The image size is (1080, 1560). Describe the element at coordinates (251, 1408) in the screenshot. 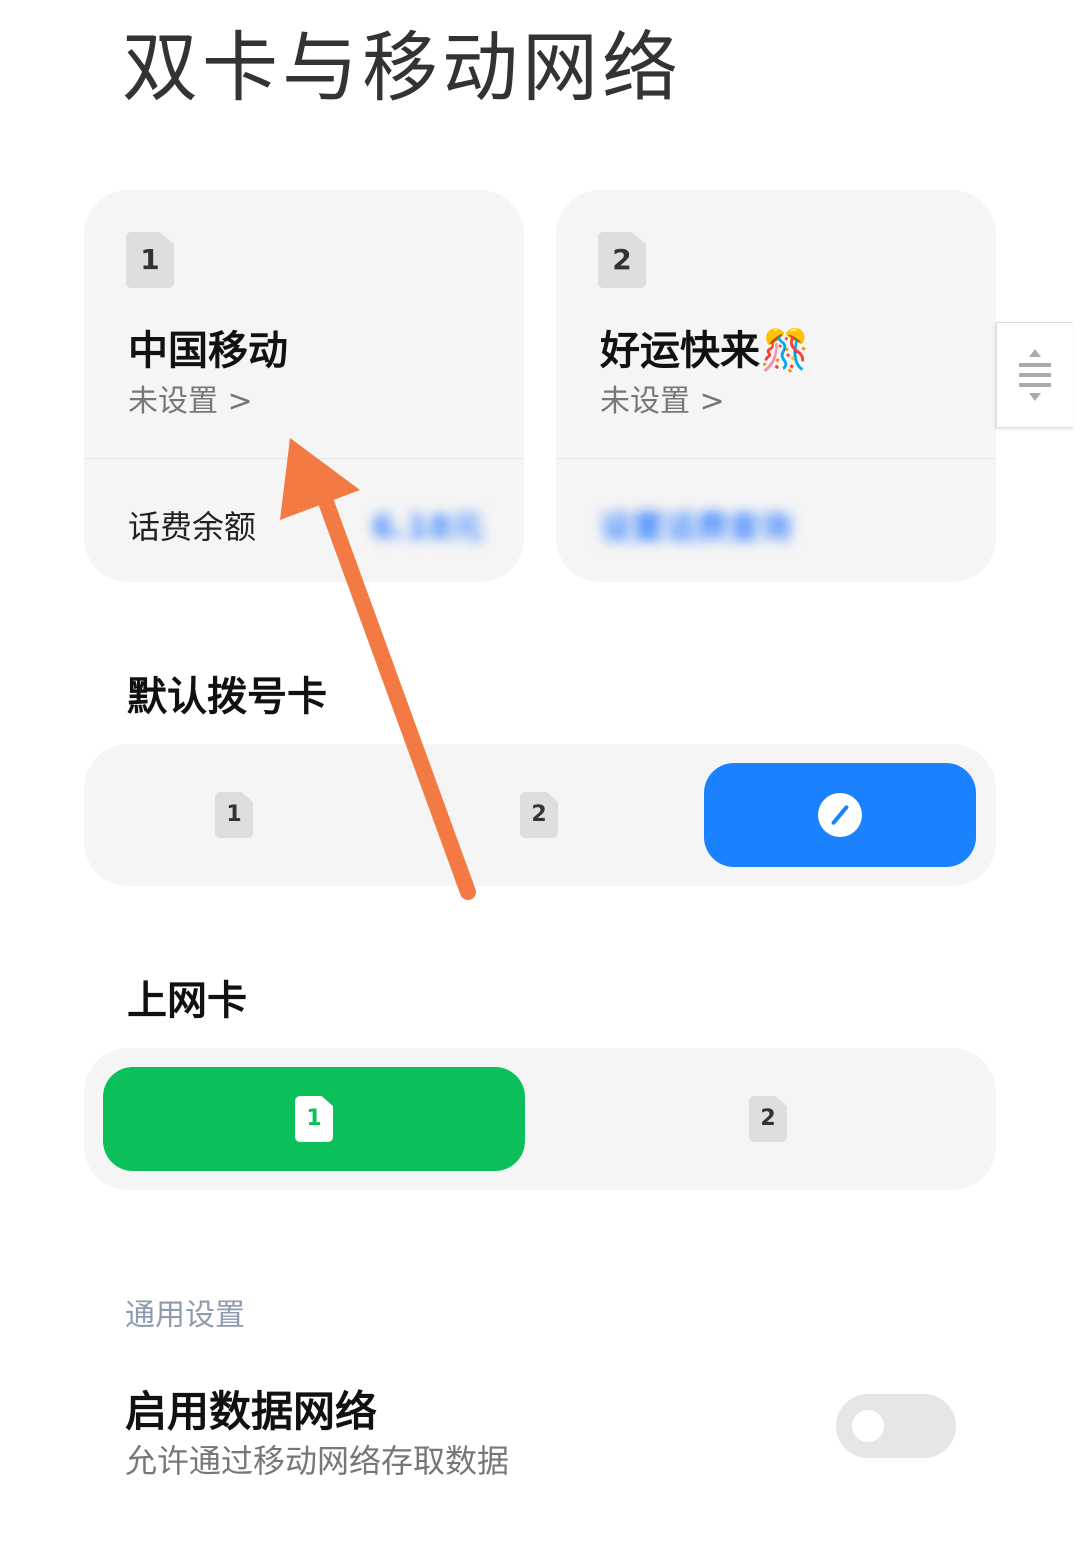

I see `enable-data-title: 启用数据网络` at that location.